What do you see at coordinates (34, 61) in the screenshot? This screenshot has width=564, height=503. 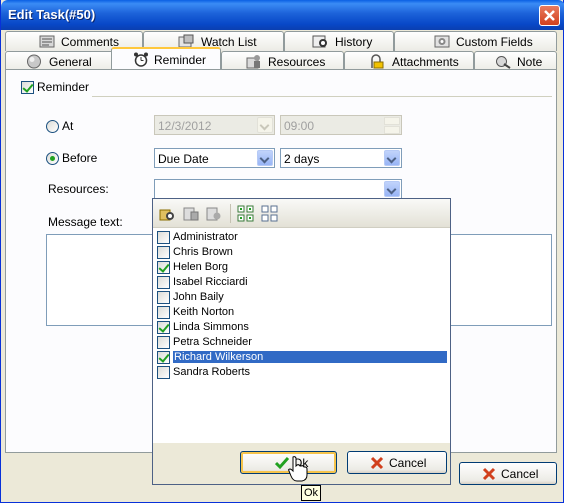 I see `general-icon` at bounding box center [34, 61].